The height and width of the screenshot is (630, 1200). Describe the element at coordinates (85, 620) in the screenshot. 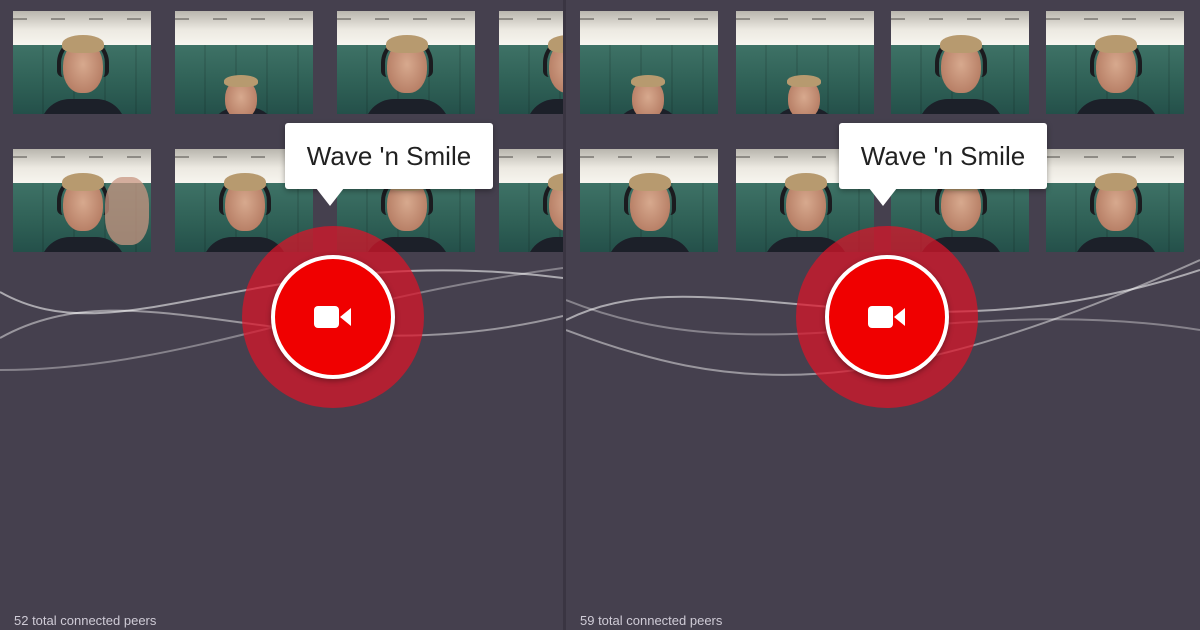

I see `connected-peers-count: 52 total connected peers` at that location.